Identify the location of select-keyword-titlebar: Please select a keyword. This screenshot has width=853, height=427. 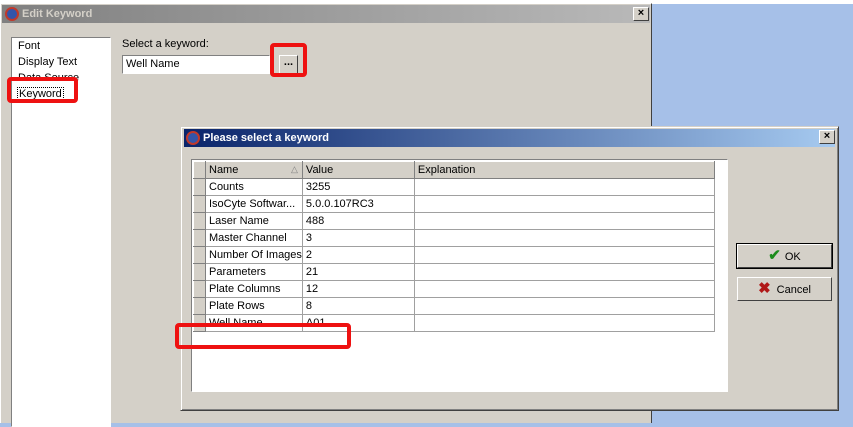
(509, 138).